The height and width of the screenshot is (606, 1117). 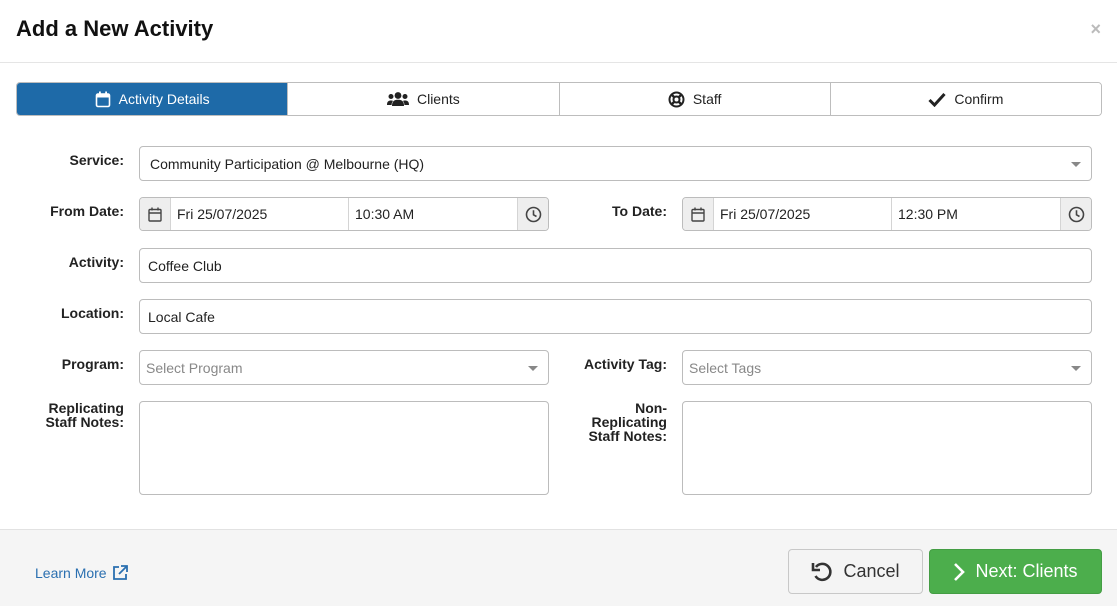 What do you see at coordinates (615, 316) in the screenshot?
I see `location-input: Local Cafe` at bounding box center [615, 316].